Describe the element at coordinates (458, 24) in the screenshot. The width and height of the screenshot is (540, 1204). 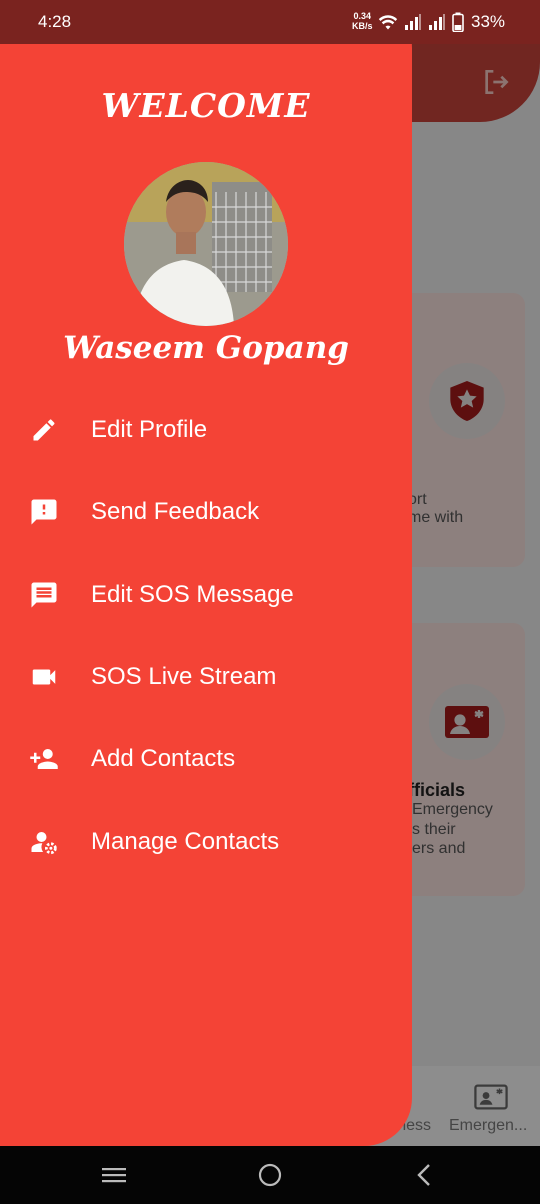
I see `battery-icon` at that location.